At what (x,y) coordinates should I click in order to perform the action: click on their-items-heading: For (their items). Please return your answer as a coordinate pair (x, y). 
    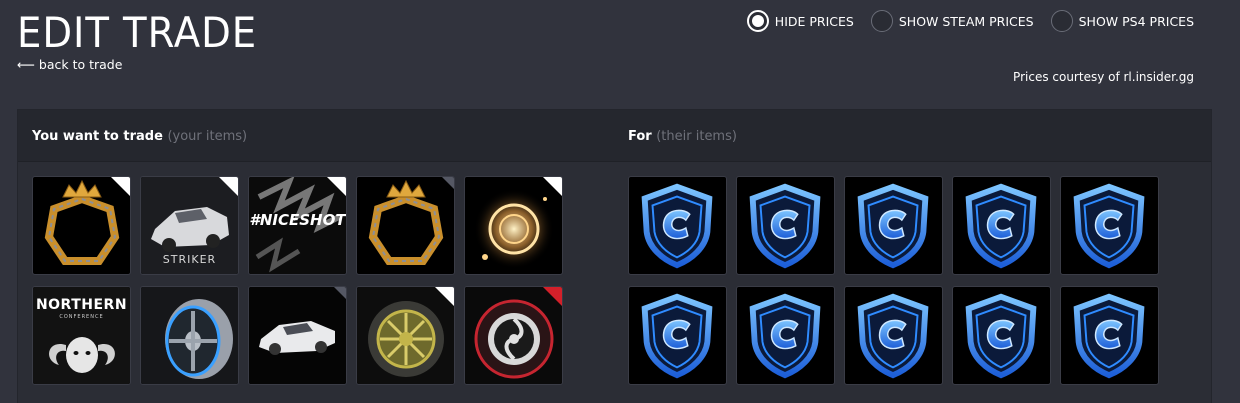
    Looking at the image, I should click on (682, 136).